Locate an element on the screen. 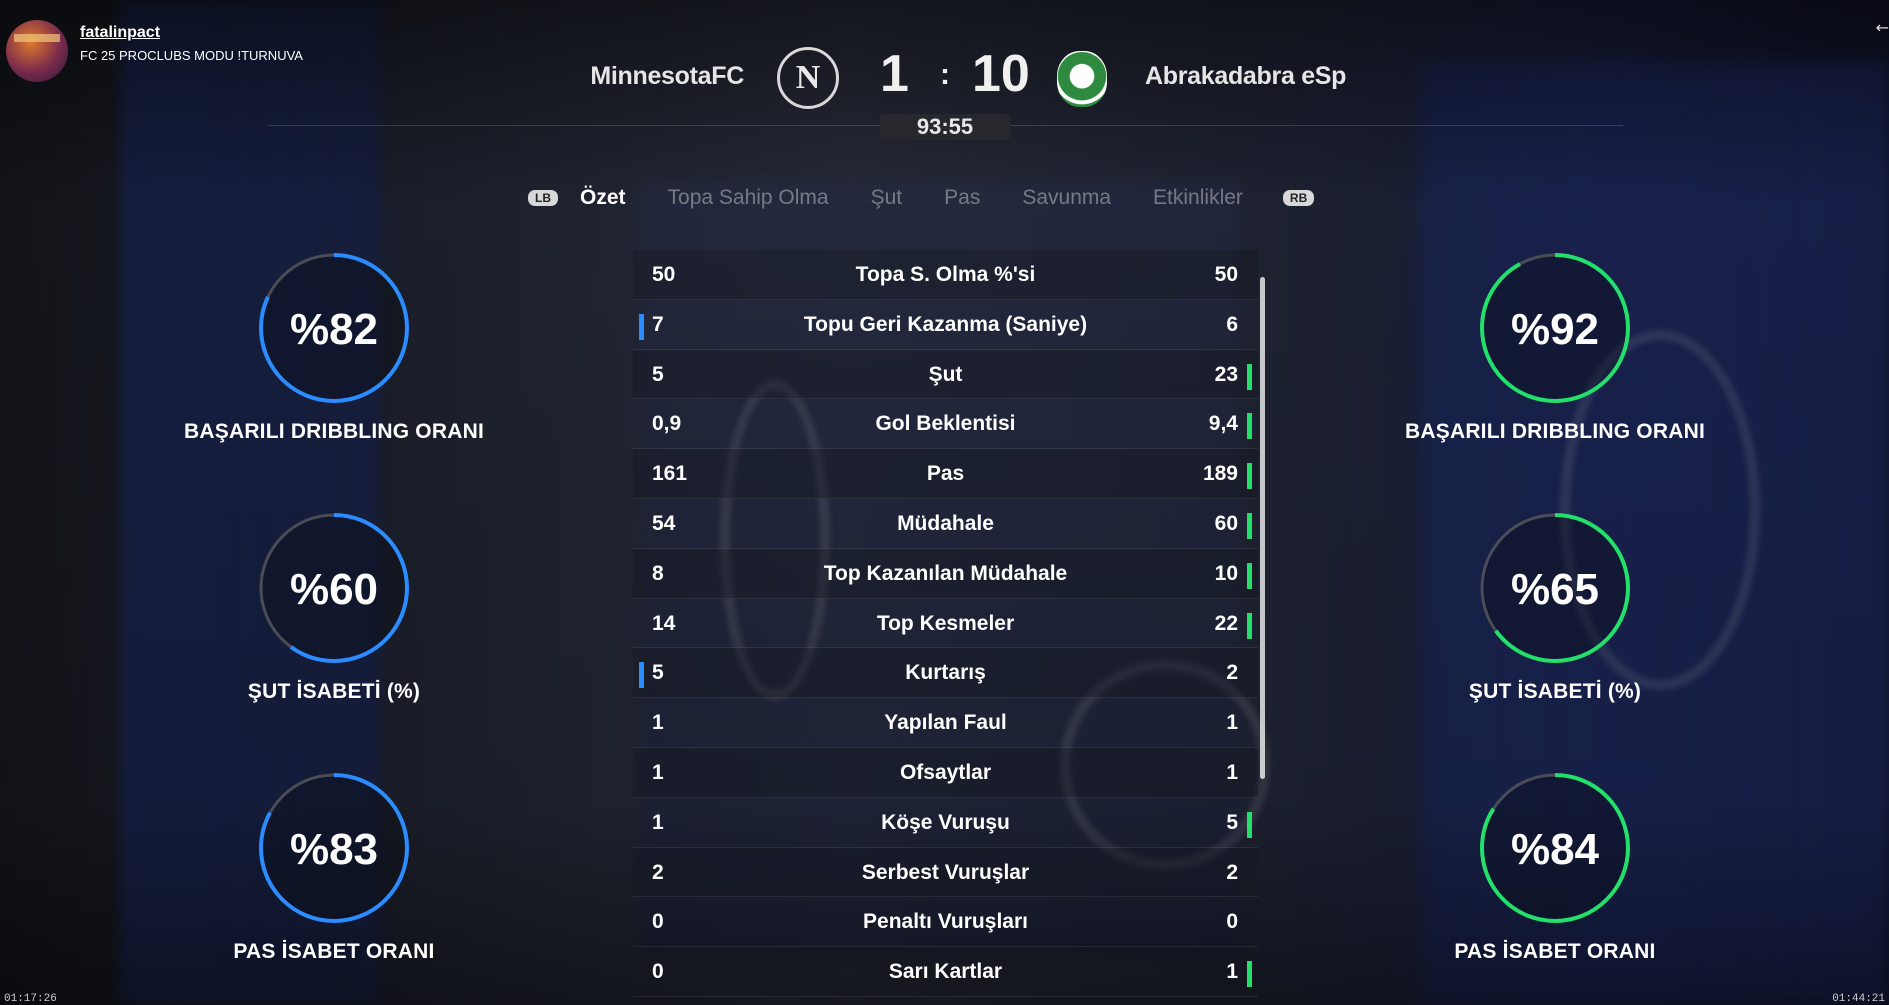 The image size is (1889, 1005). back-arrow-icon: ← is located at coordinates (1882, 27).